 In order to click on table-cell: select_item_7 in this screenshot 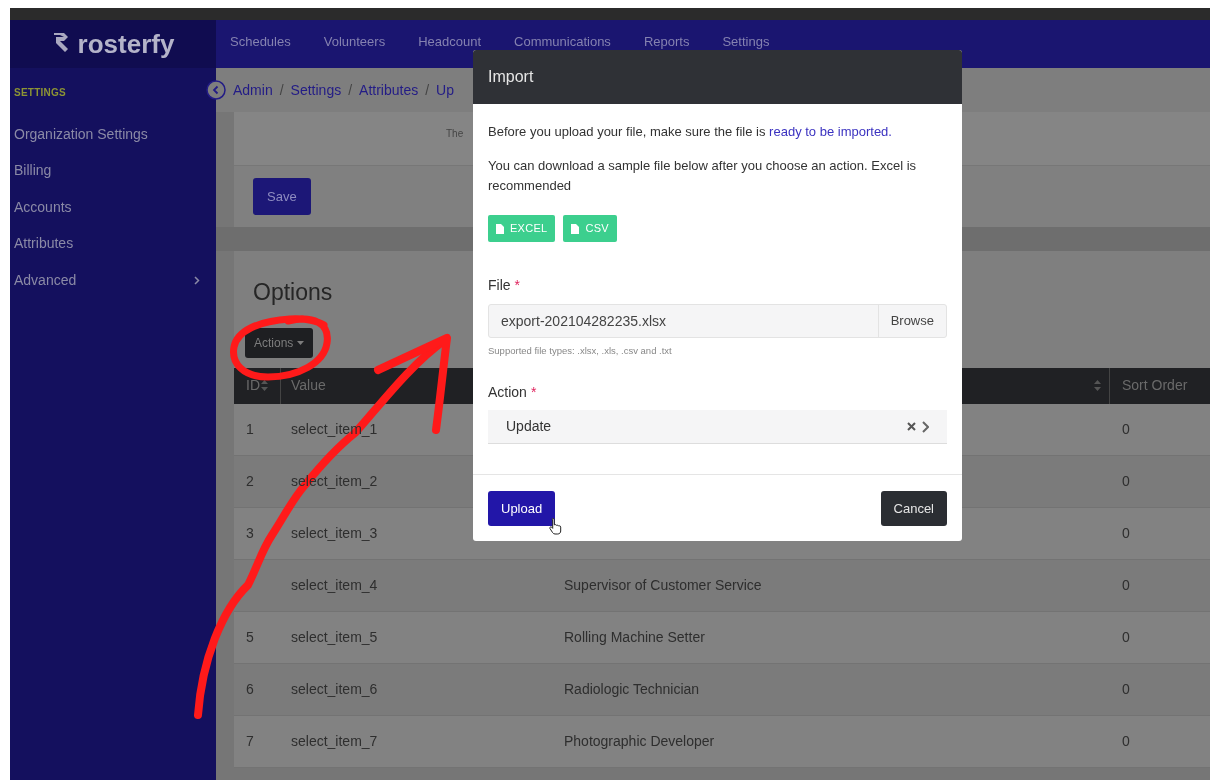, I will do `click(334, 740)`.